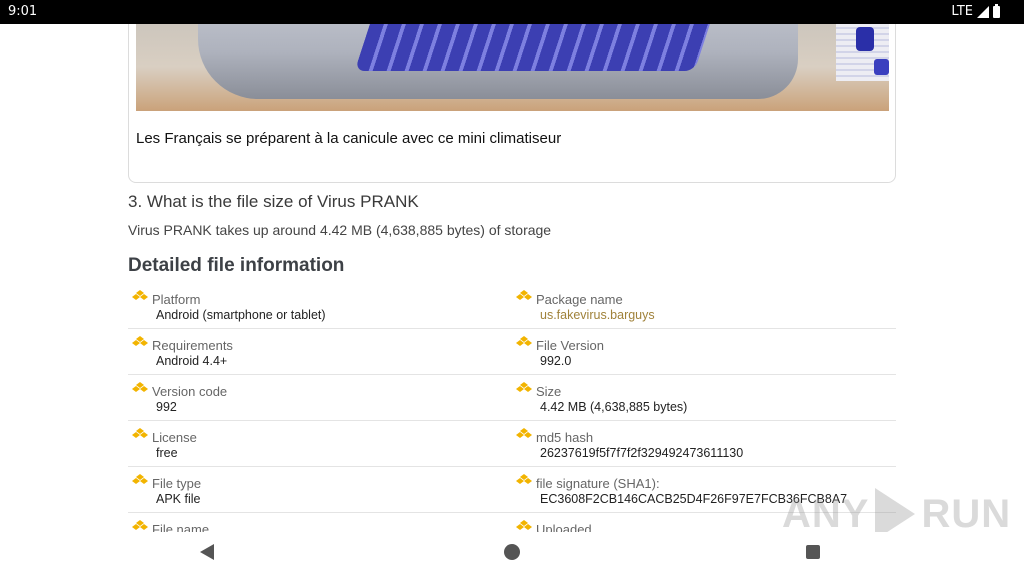 Image resolution: width=1024 pixels, height=576 pixels. I want to click on detail-label: Version code, so click(190, 391).